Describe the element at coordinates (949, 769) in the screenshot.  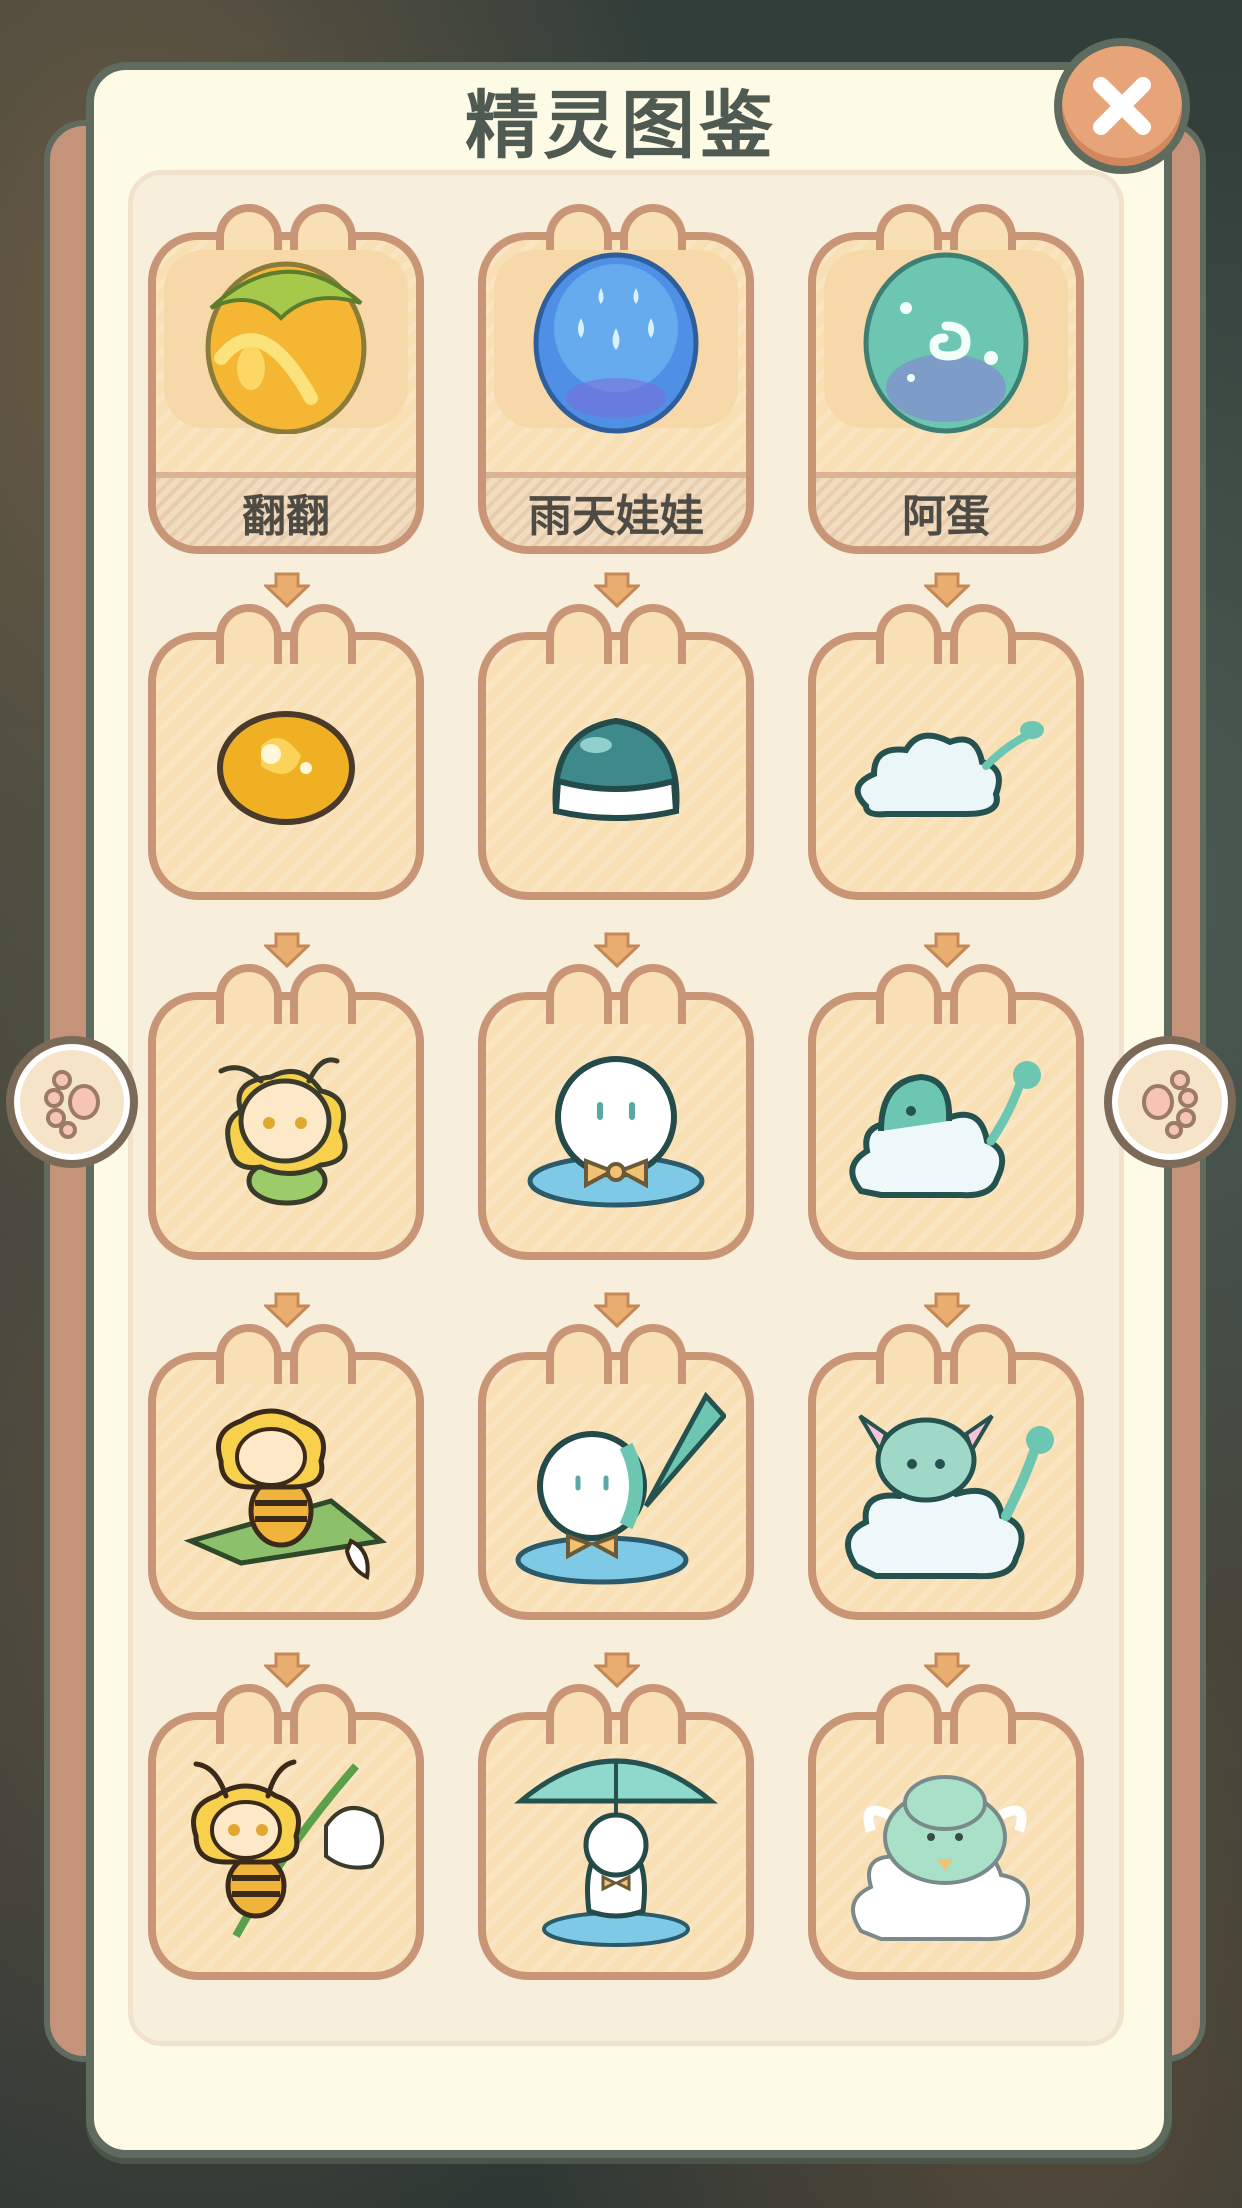
I see `small-cloud-icon` at that location.